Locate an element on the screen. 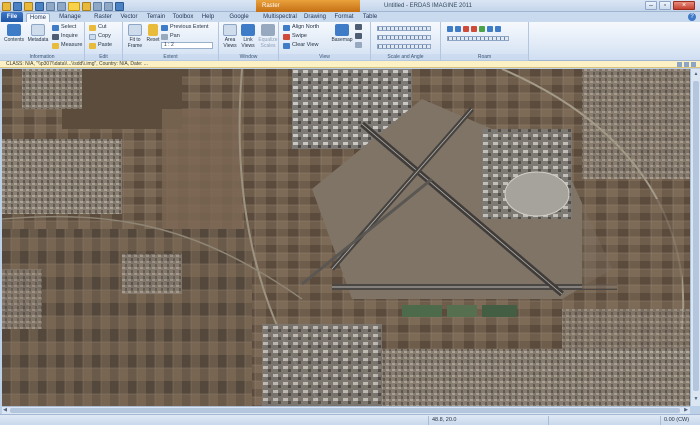 Image resolution: width=700 pixels, height=425 pixels. paste-button: Paste is located at coordinates (100, 45).